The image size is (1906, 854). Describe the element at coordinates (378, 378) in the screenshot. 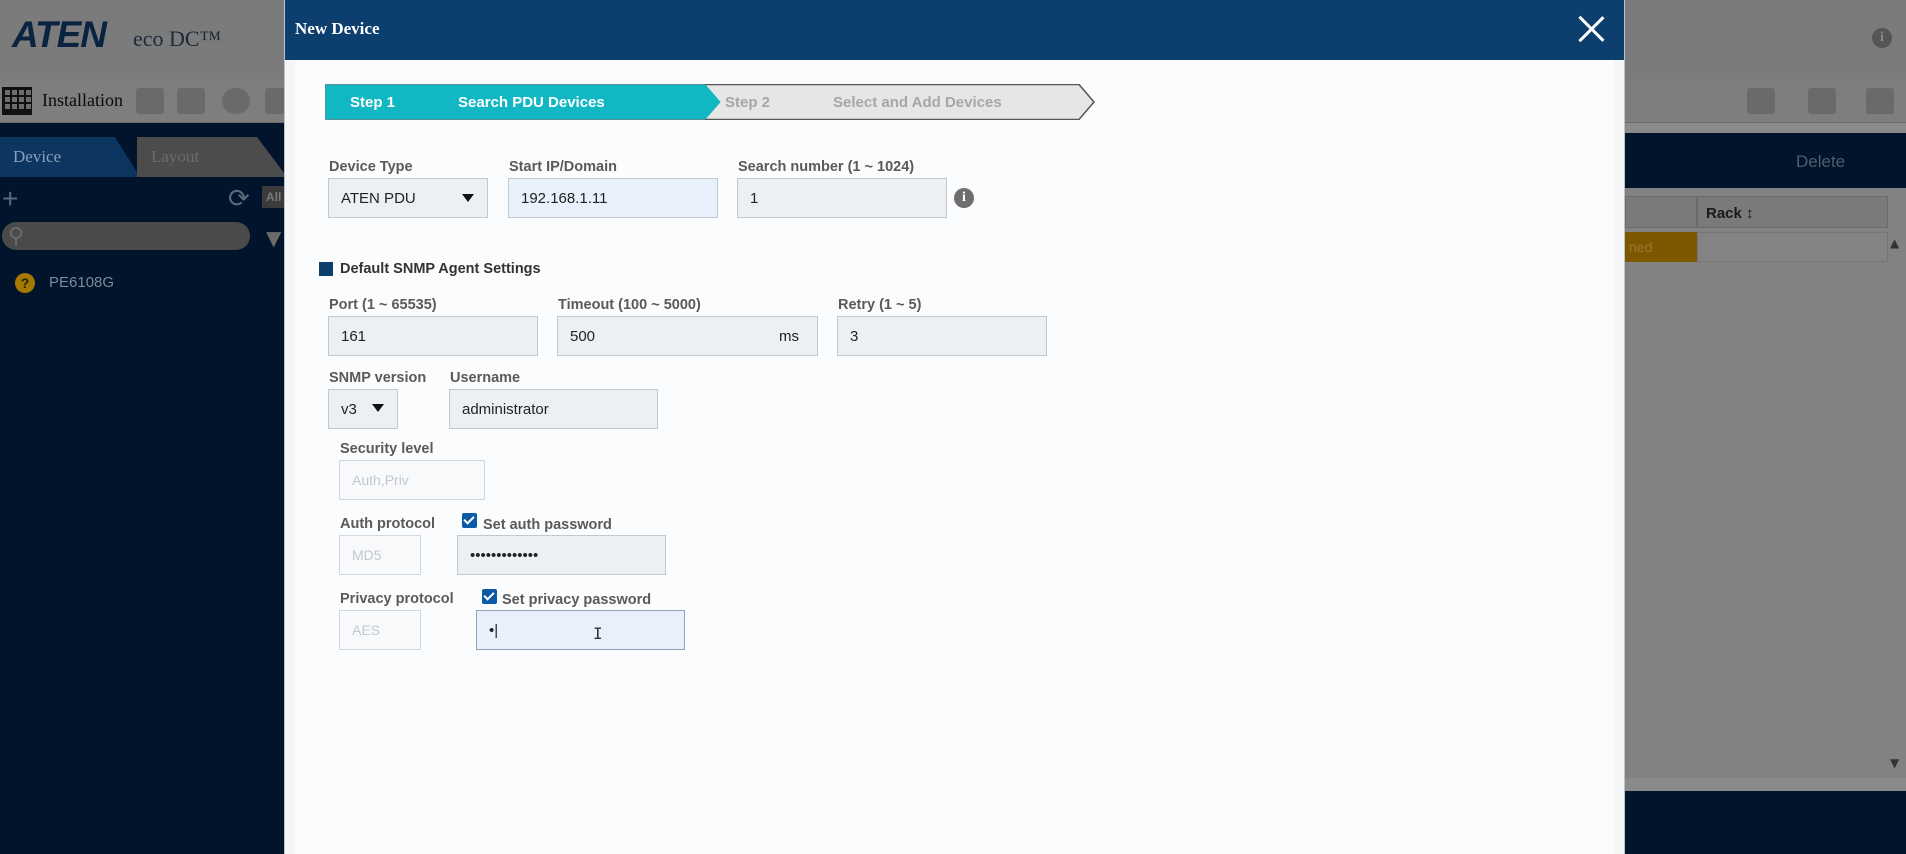

I see `snmp-version-label: SNMP version` at that location.